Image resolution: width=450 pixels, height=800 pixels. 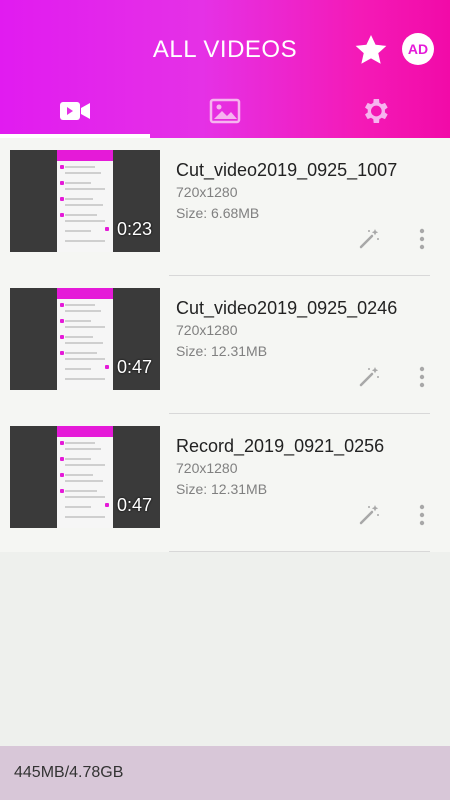 I want to click on star-icon, so click(x=371, y=49).